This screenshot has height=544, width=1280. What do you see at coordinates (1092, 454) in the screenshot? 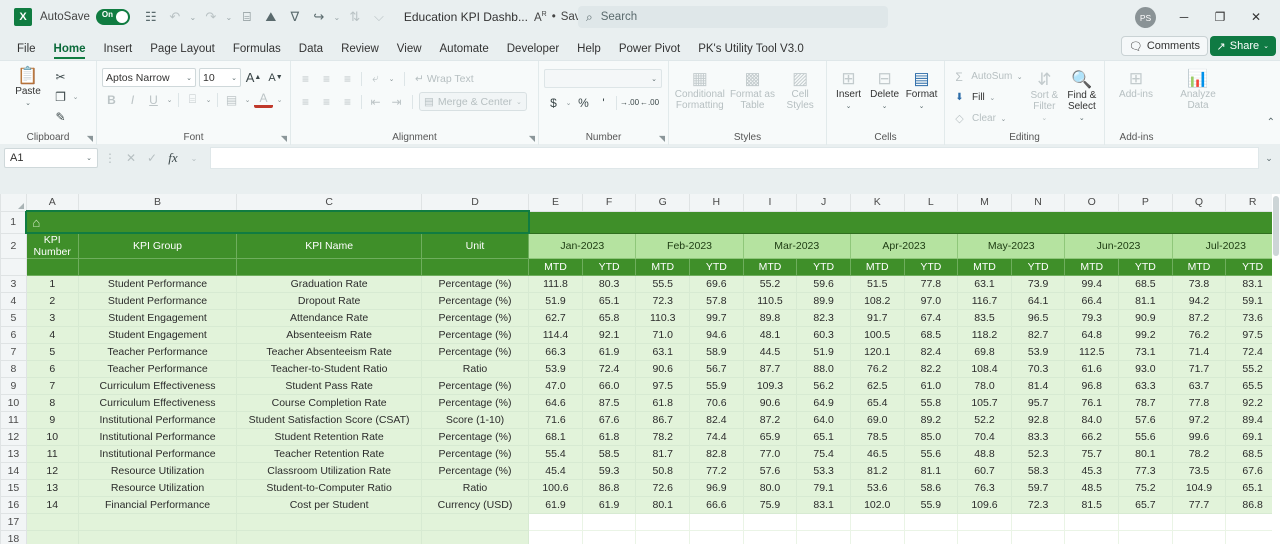
I see `cell-value: 75.7` at bounding box center [1092, 454].